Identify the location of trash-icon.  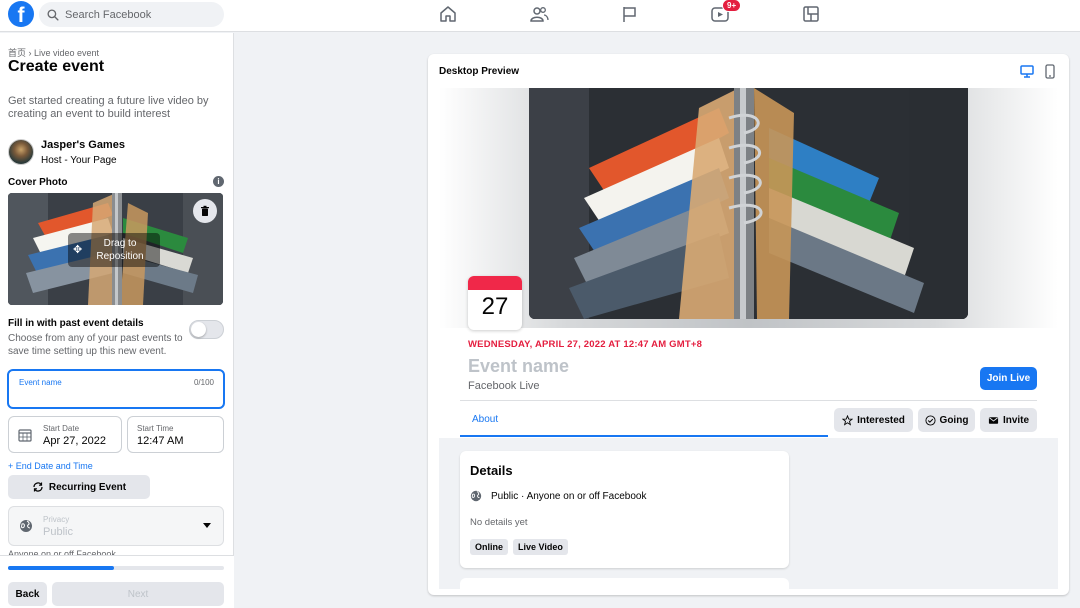
(205, 210).